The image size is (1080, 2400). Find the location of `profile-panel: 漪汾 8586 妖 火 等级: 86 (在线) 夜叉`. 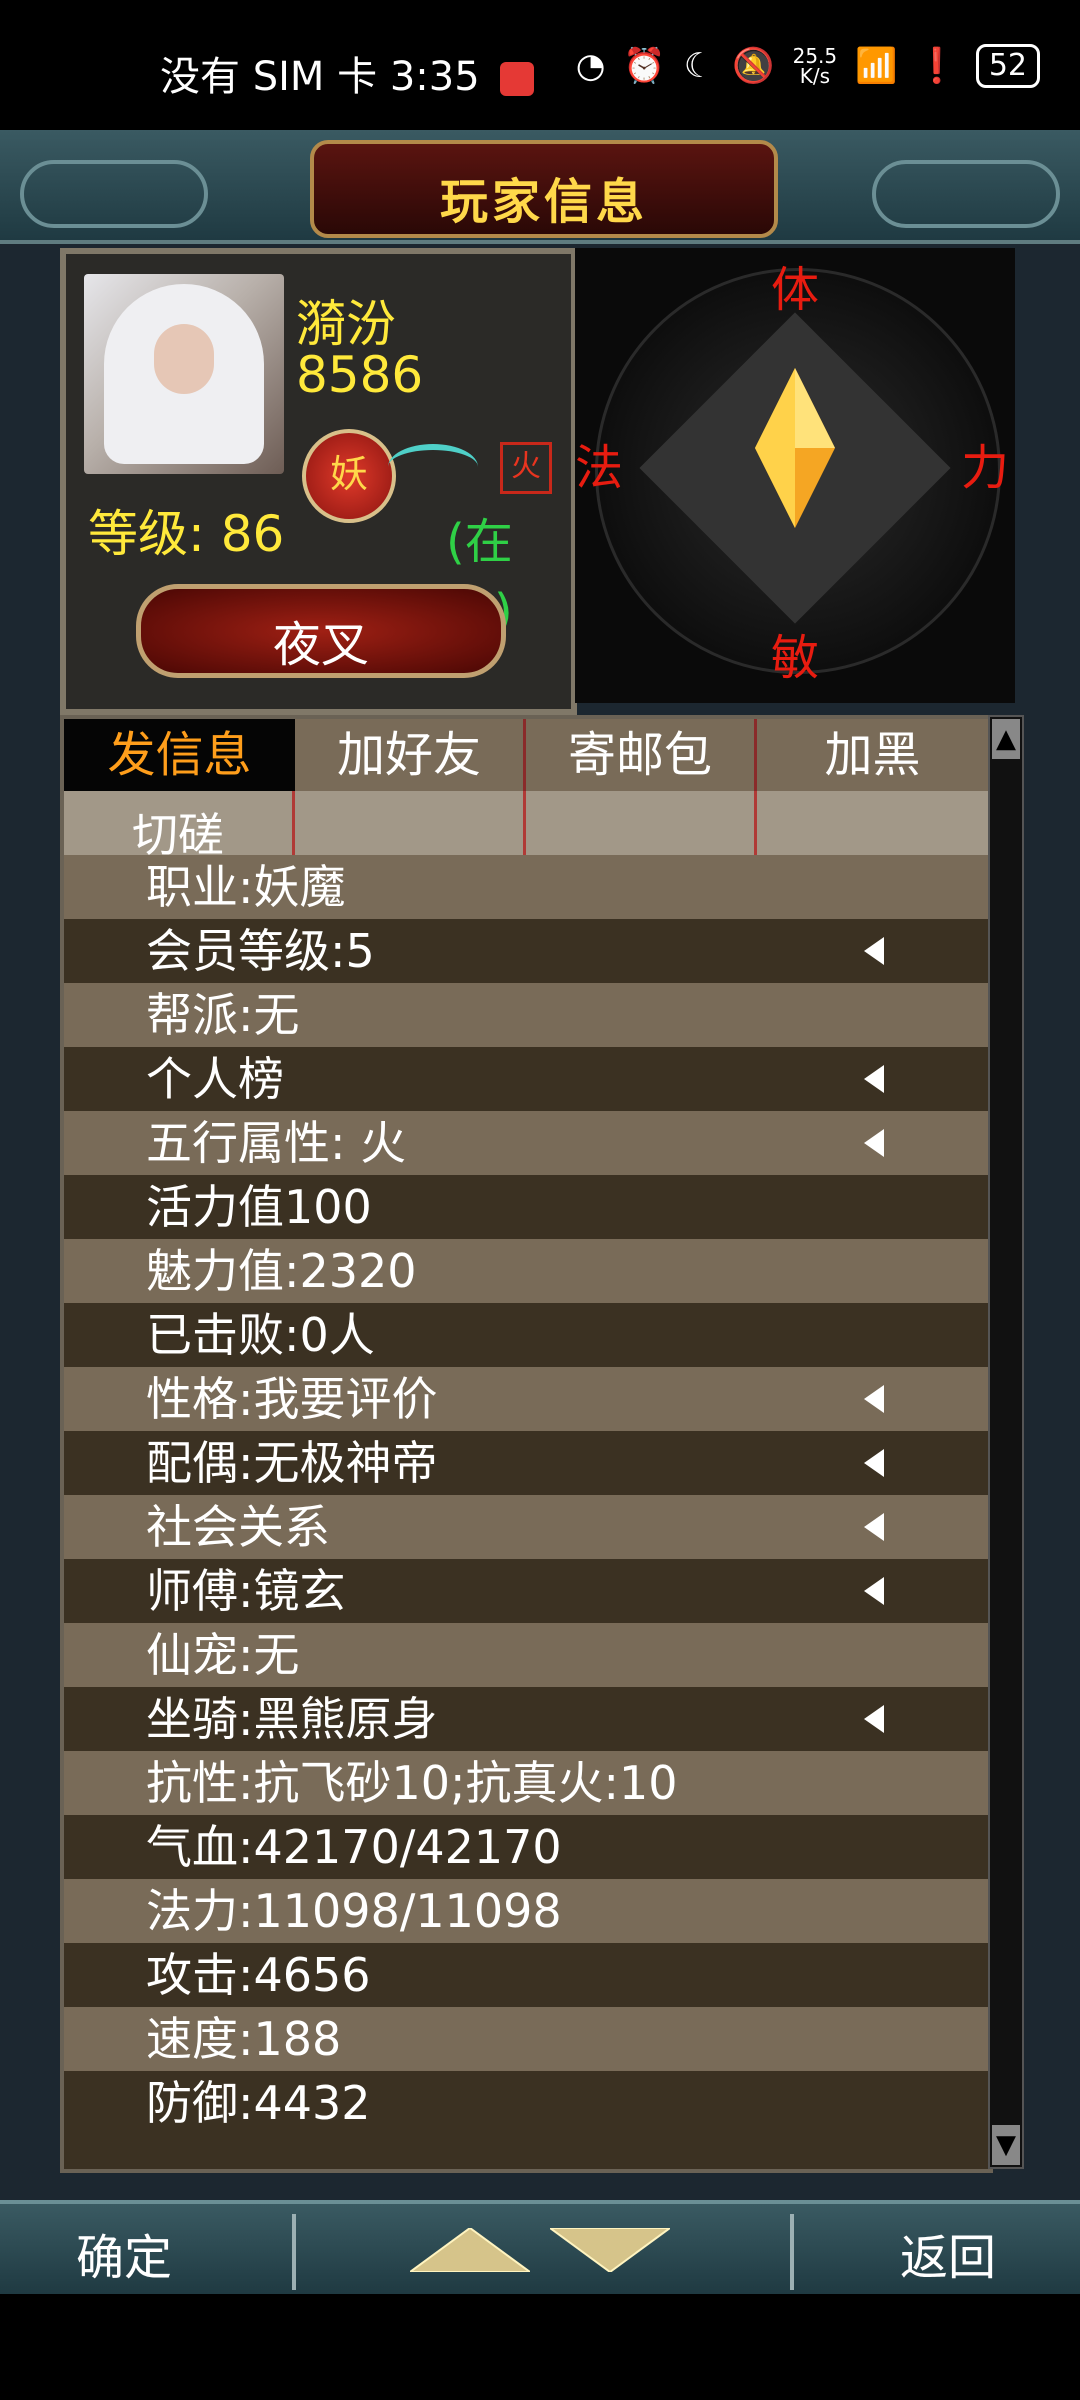

profile-panel: 漪汾 8586 妖 火 等级: 86 (在线) 夜叉 is located at coordinates (318, 481).